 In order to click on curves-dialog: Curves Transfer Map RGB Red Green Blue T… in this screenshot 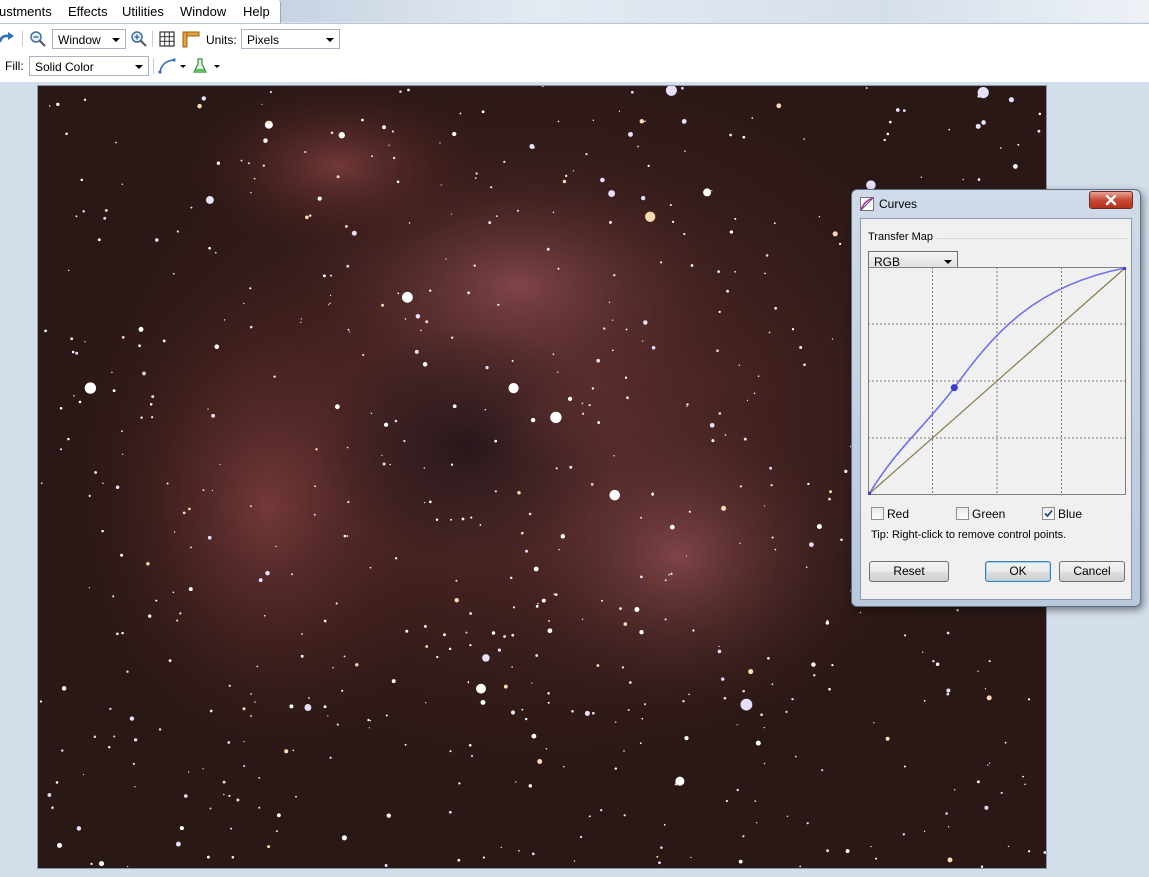, I will do `click(996, 398)`.